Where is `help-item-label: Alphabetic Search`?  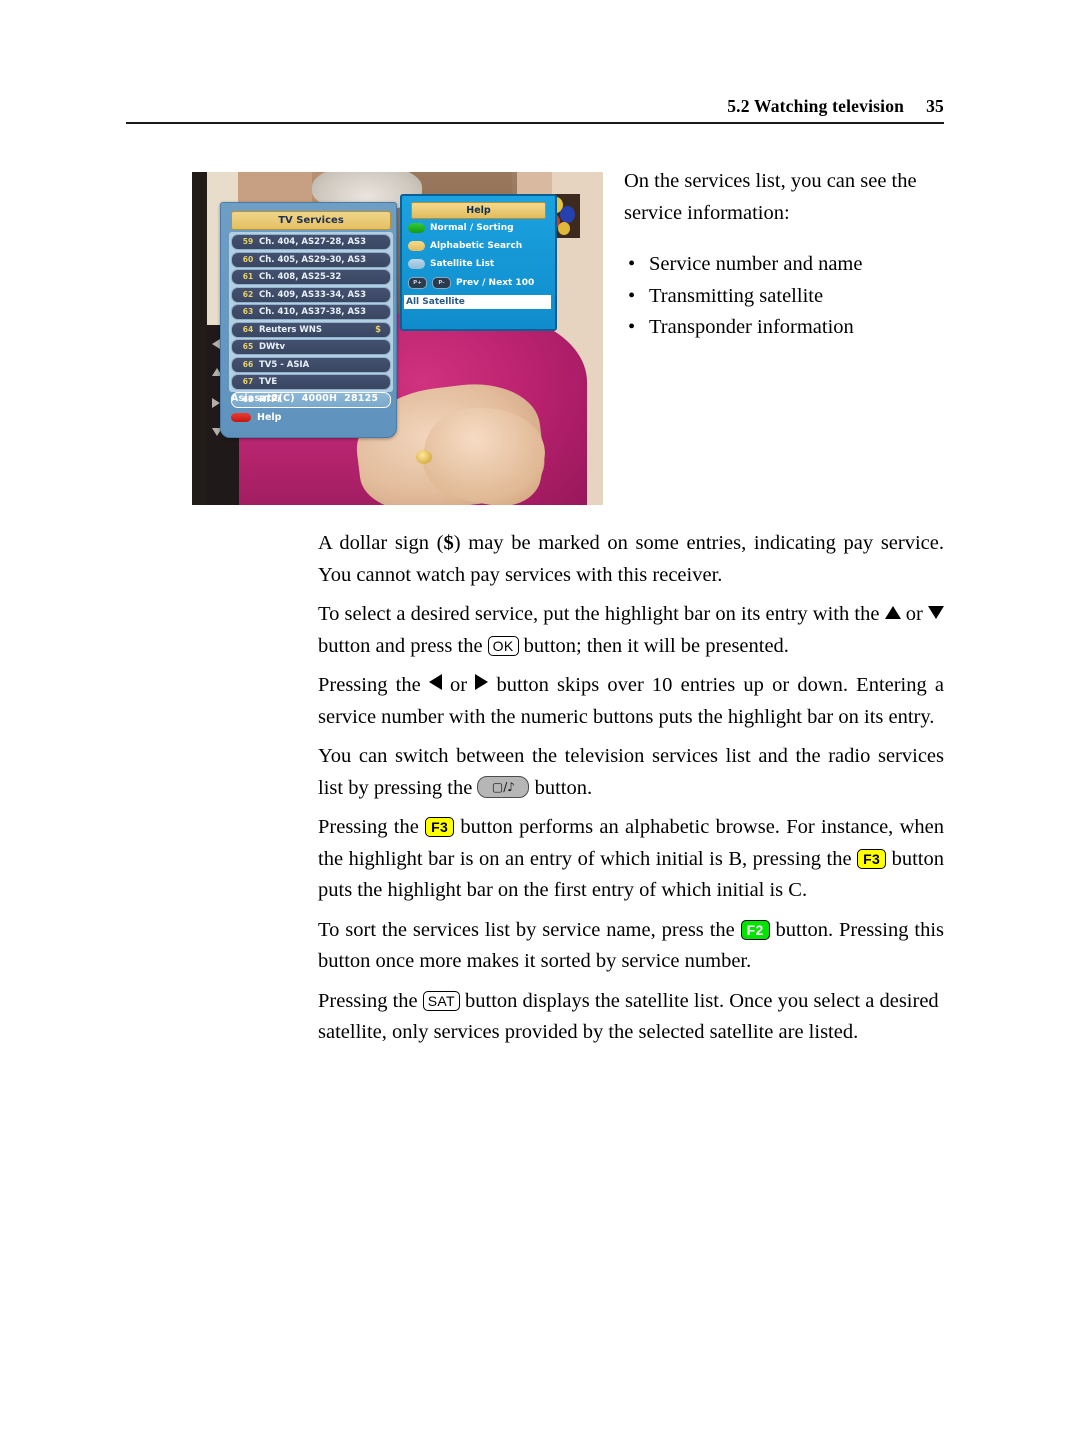
help-item-label: Alphabetic Search is located at coordinates (476, 246).